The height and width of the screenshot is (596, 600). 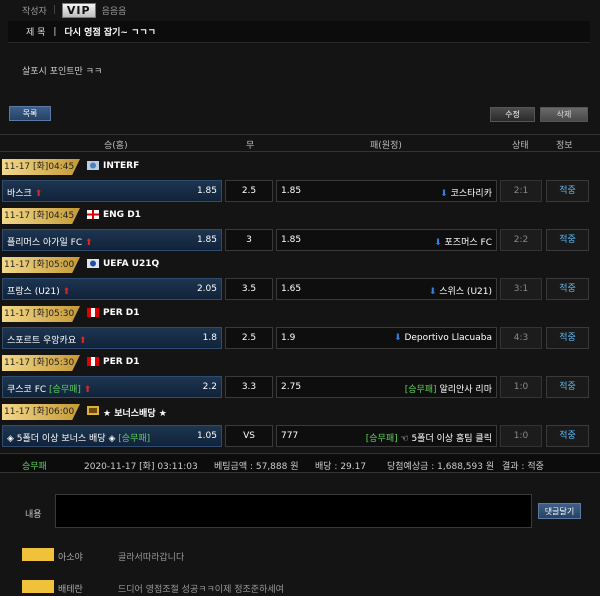 What do you see at coordinates (112, 436) in the screenshot?
I see `home-bet-button: ◈ 5폴더 이상 보너스 배당 ◈ [승무패] 1.05` at bounding box center [112, 436].